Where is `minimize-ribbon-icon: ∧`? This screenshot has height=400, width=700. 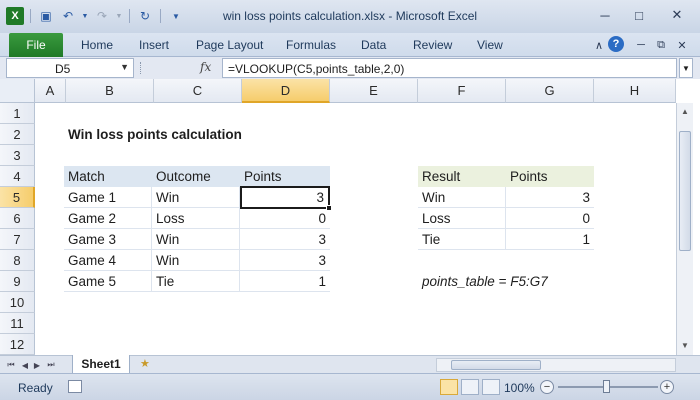 minimize-ribbon-icon: ∧ is located at coordinates (599, 45).